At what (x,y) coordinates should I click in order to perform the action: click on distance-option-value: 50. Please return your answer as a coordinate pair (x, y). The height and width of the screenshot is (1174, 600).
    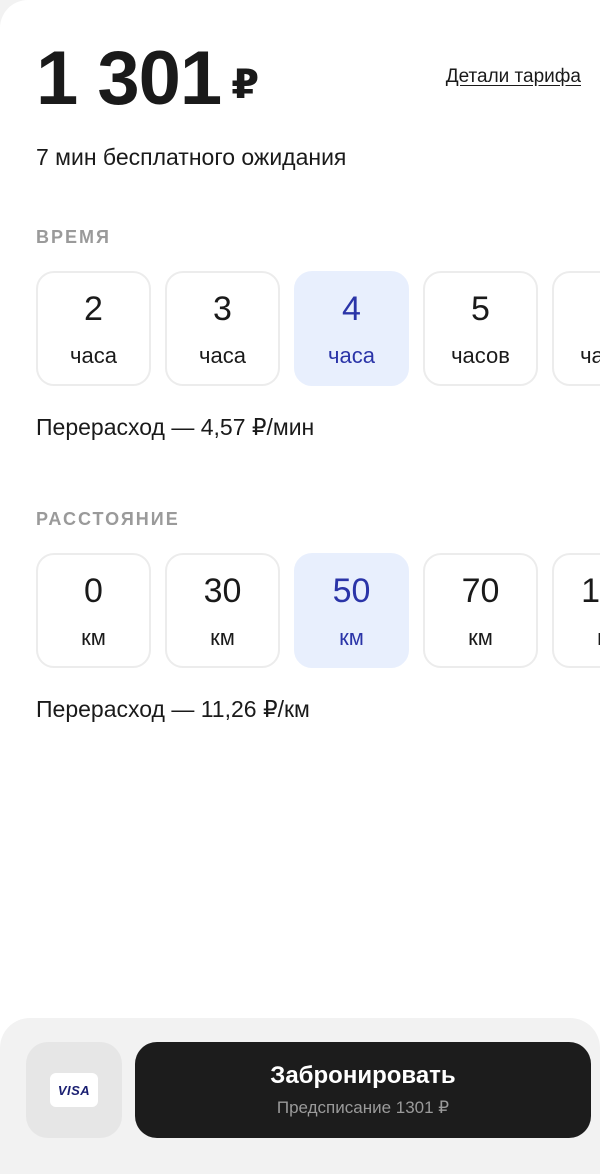
    Looking at the image, I should click on (351, 590).